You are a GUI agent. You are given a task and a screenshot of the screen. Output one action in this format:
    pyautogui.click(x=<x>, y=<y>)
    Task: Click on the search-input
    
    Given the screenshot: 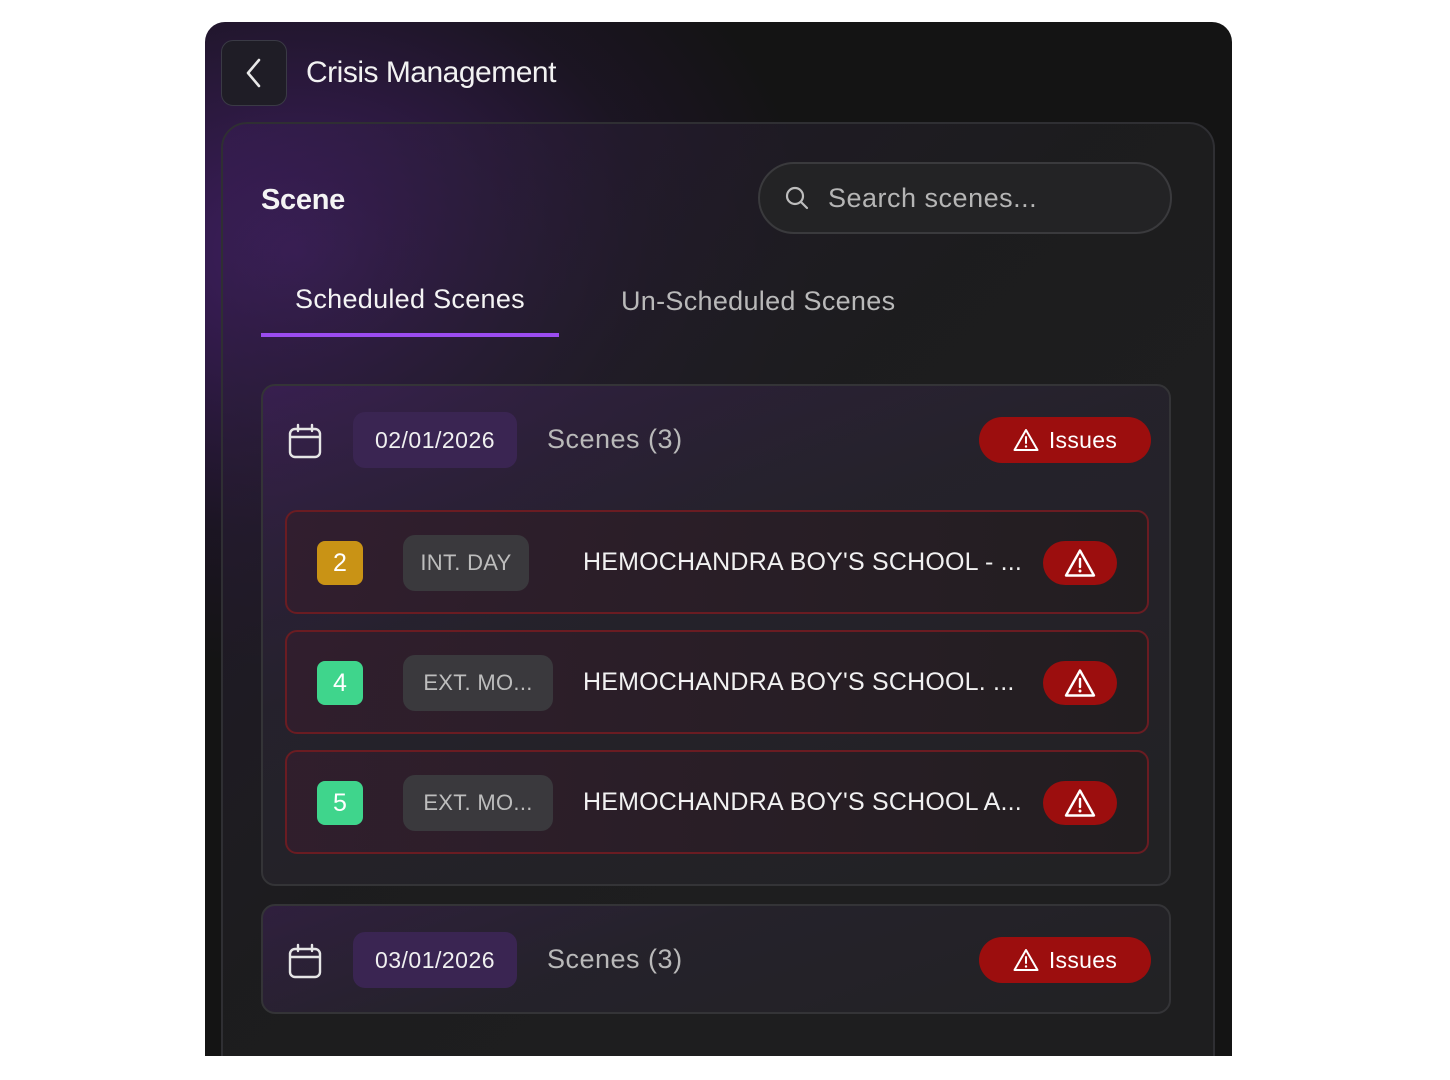 What is the action you would take?
    pyautogui.click(x=988, y=198)
    